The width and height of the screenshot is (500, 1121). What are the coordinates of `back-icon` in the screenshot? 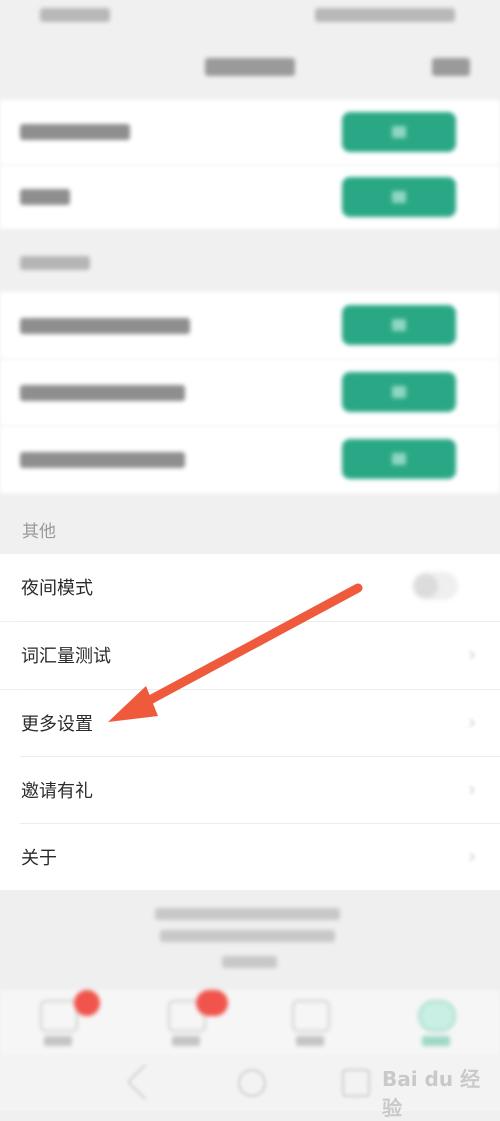 It's located at (145, 1082).